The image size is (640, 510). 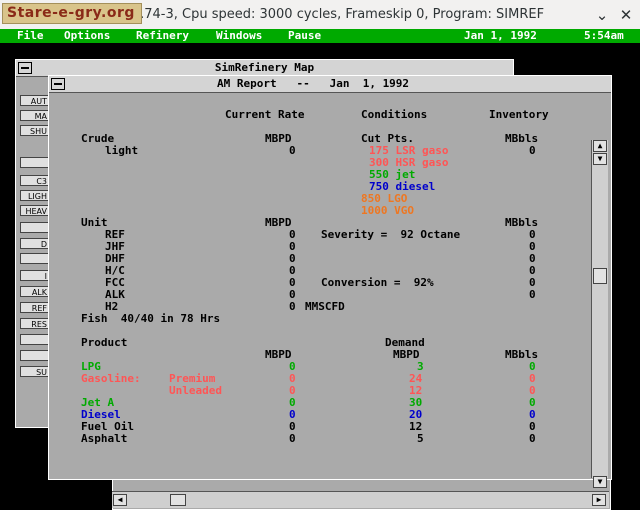 What do you see at coordinates (35, 180) in the screenshot?
I see `map-tool-button: C3` at bounding box center [35, 180].